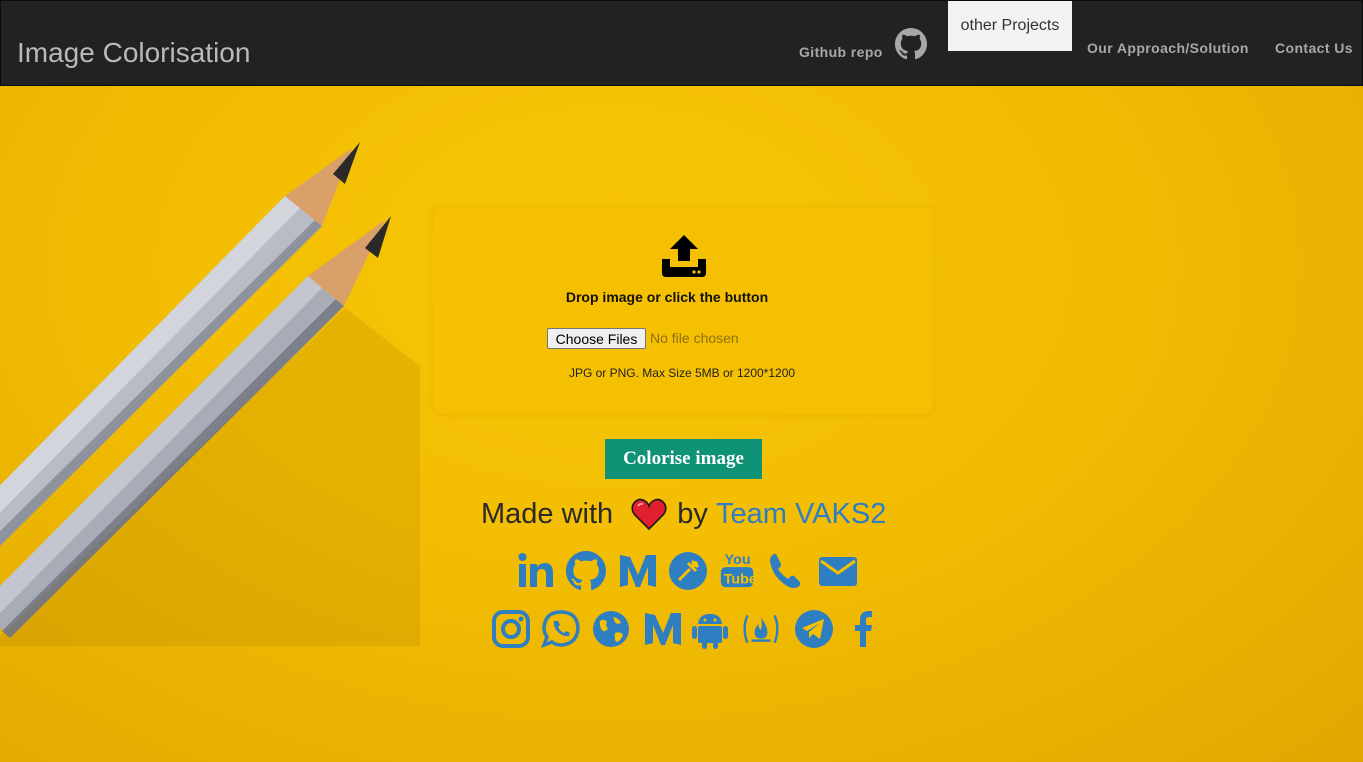  I want to click on whatsapp-icon, so click(561, 629).